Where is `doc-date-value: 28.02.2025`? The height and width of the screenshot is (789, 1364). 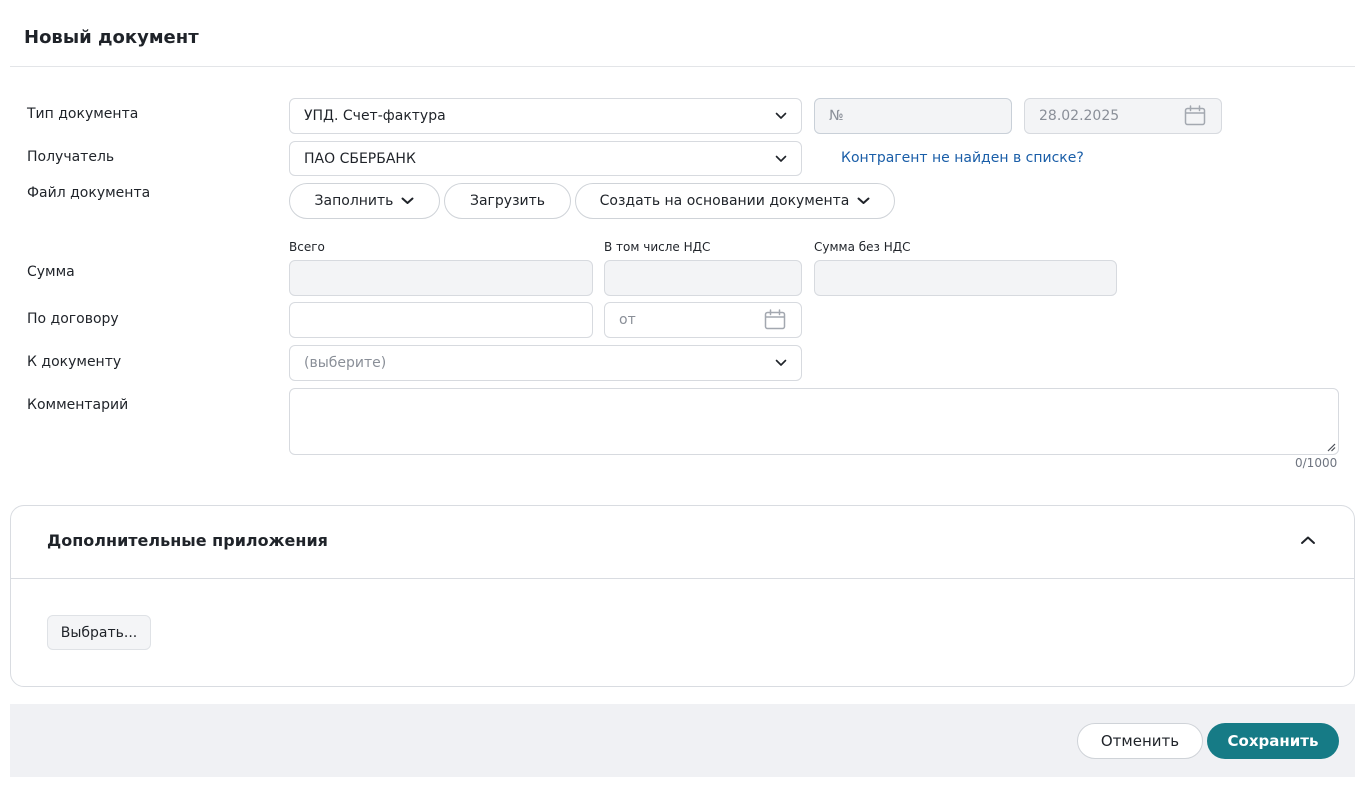 doc-date-value: 28.02.2025 is located at coordinates (1079, 116).